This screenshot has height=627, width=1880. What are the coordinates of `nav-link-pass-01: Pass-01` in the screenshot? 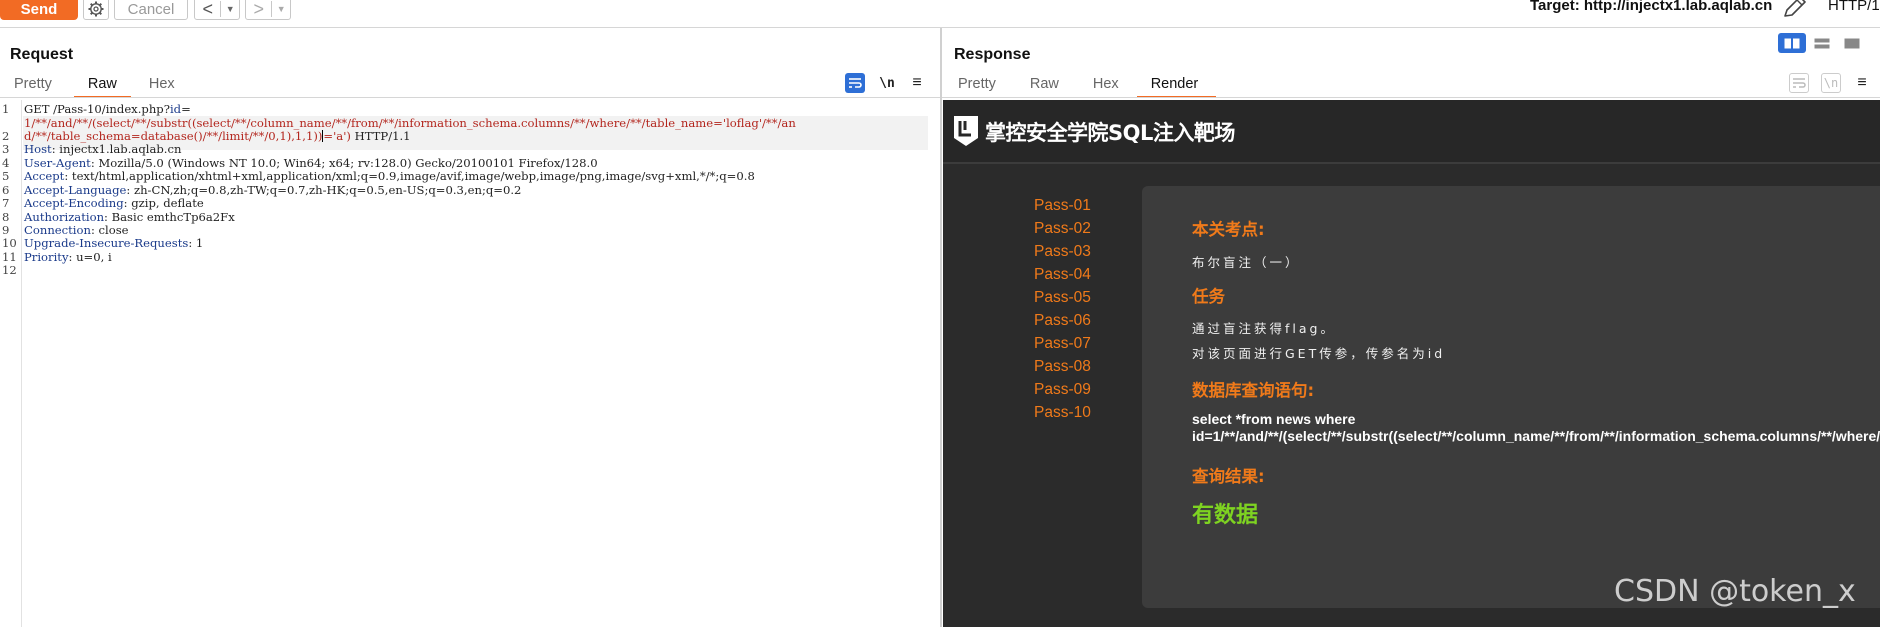 It's located at (1062, 205).